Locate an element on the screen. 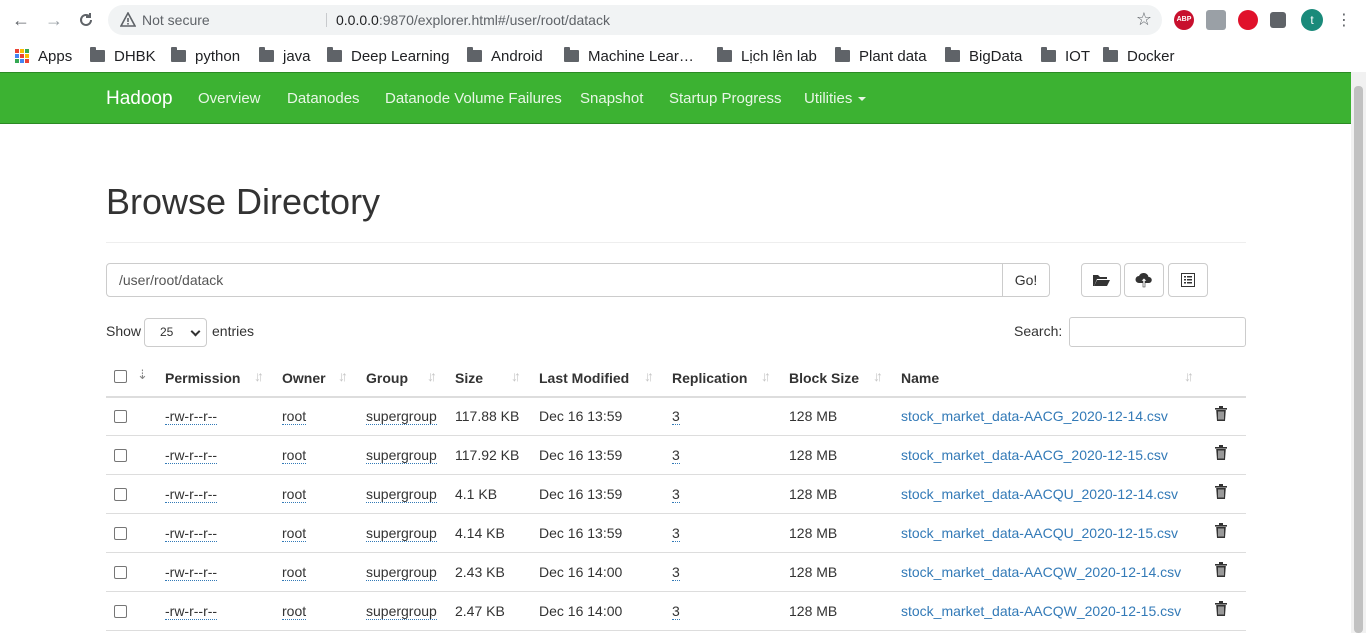 This screenshot has height=633, width=1366. nav-snapshot: Snapshot is located at coordinates (611, 98).